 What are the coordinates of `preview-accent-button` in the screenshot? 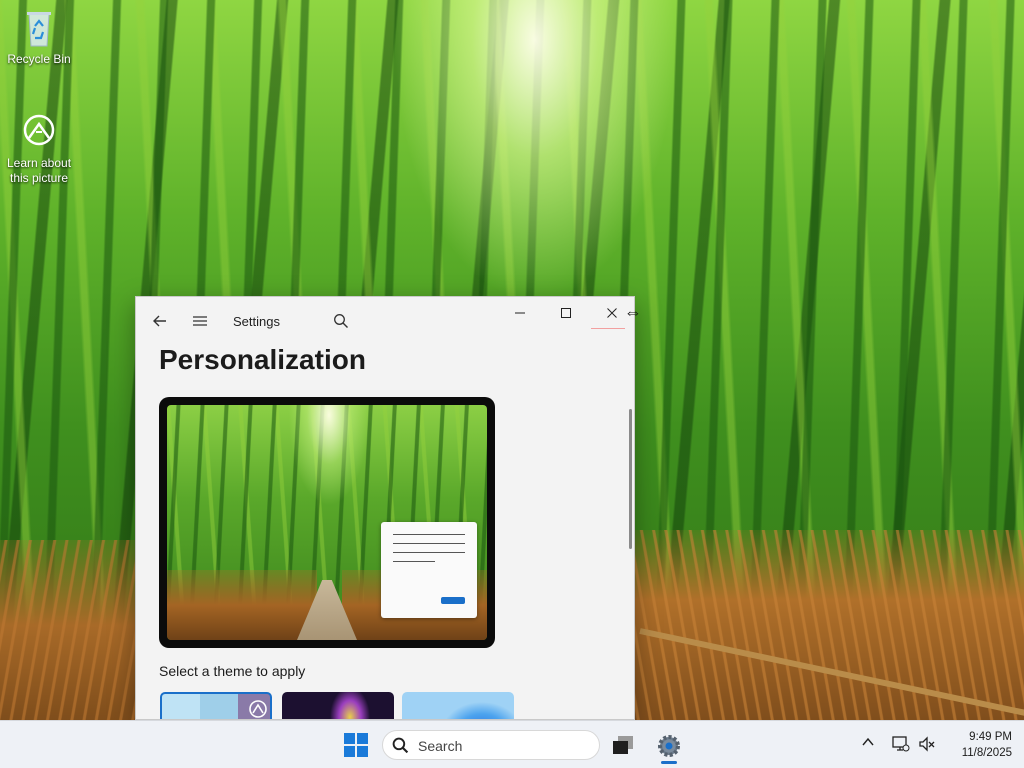 It's located at (453, 600).